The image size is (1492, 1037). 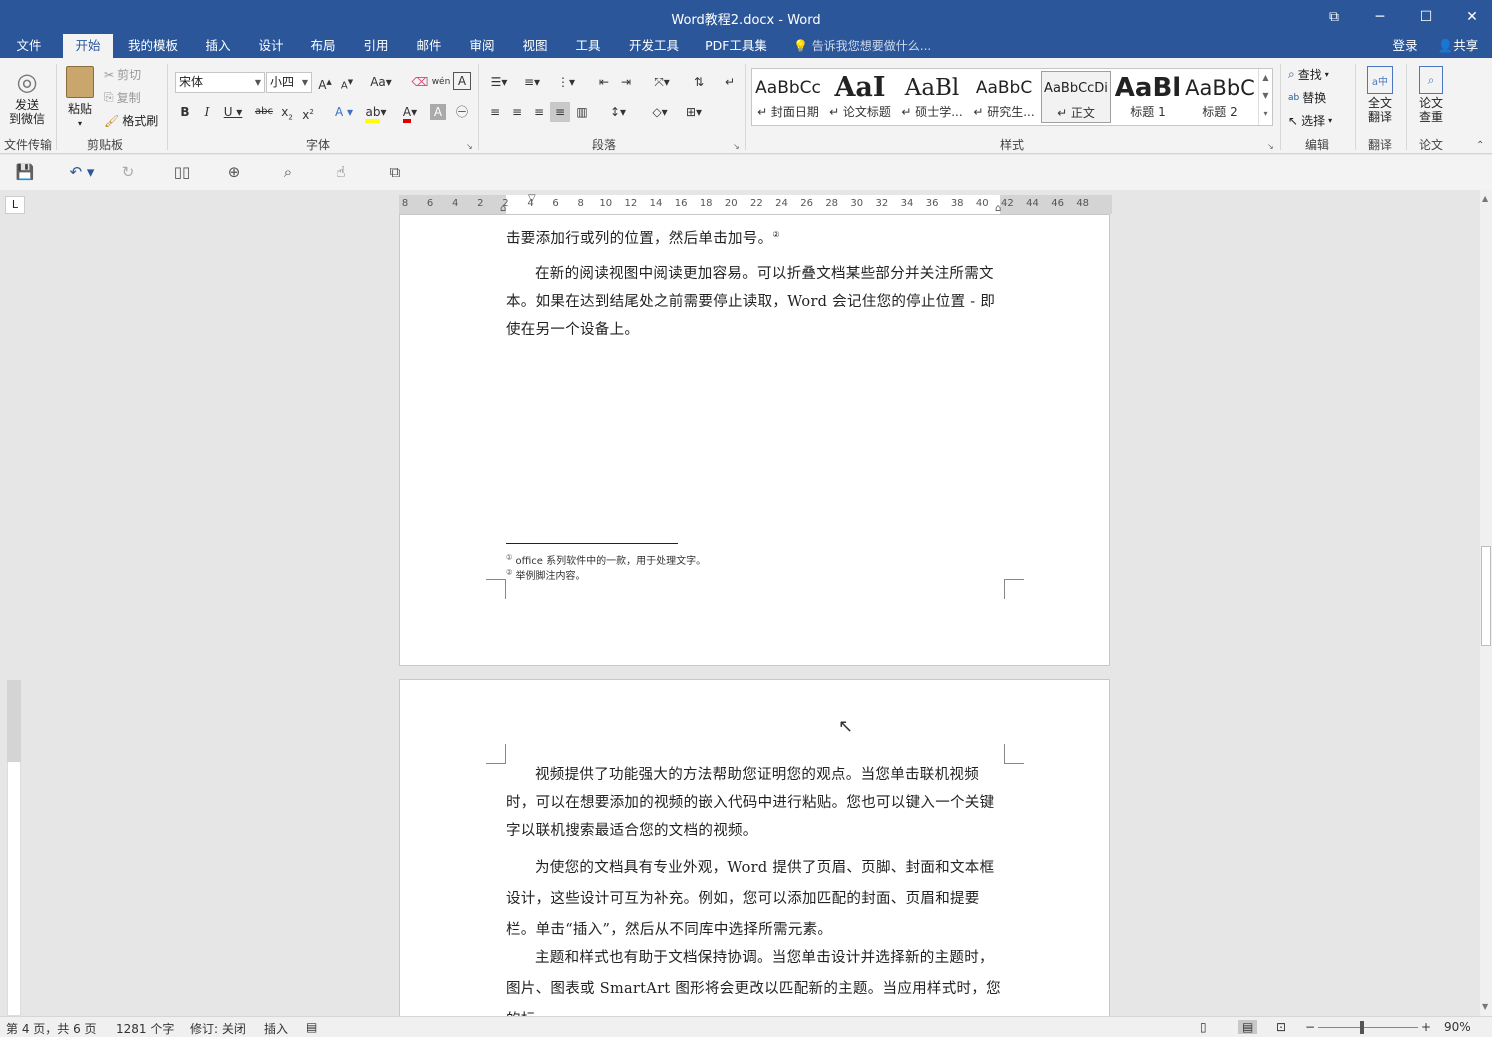 What do you see at coordinates (503, 208) in the screenshot?
I see `left-indent-icon: ⌂` at bounding box center [503, 208].